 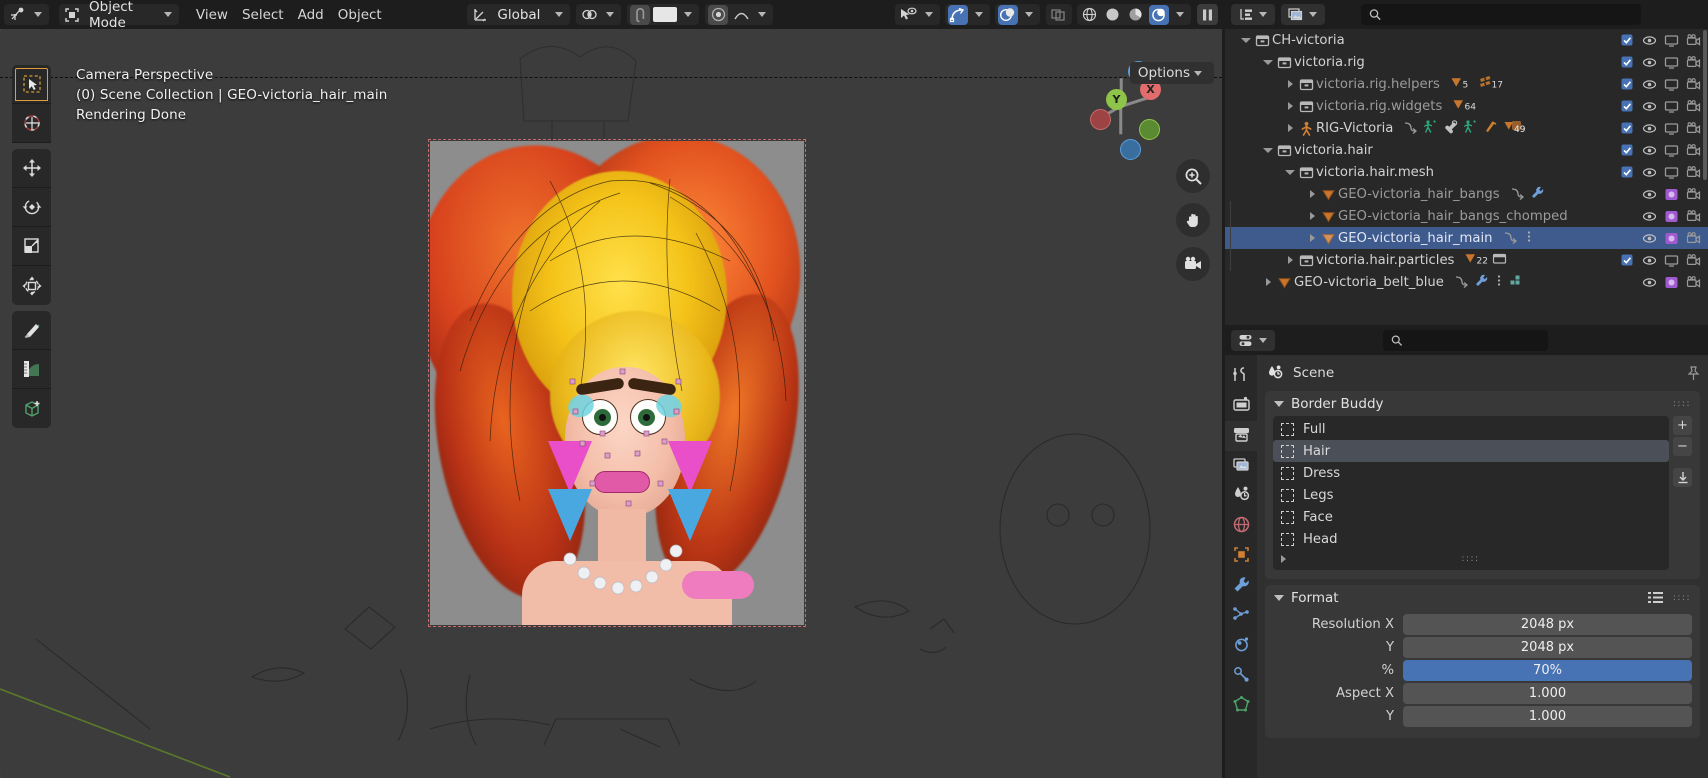 What do you see at coordinates (31, 330) in the screenshot?
I see `tool-annotate` at bounding box center [31, 330].